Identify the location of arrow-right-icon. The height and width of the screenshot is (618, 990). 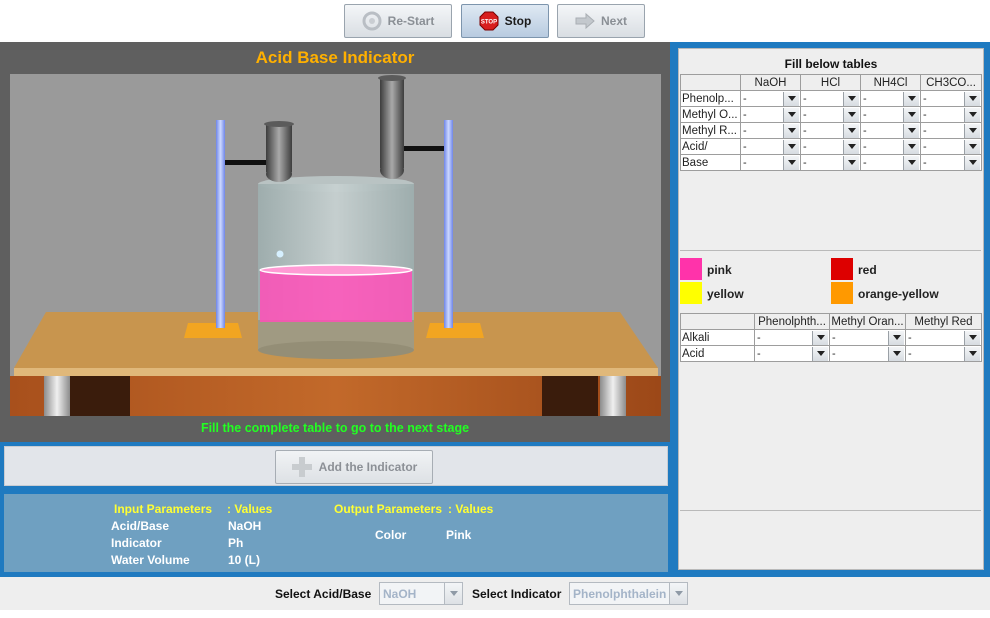
(585, 21).